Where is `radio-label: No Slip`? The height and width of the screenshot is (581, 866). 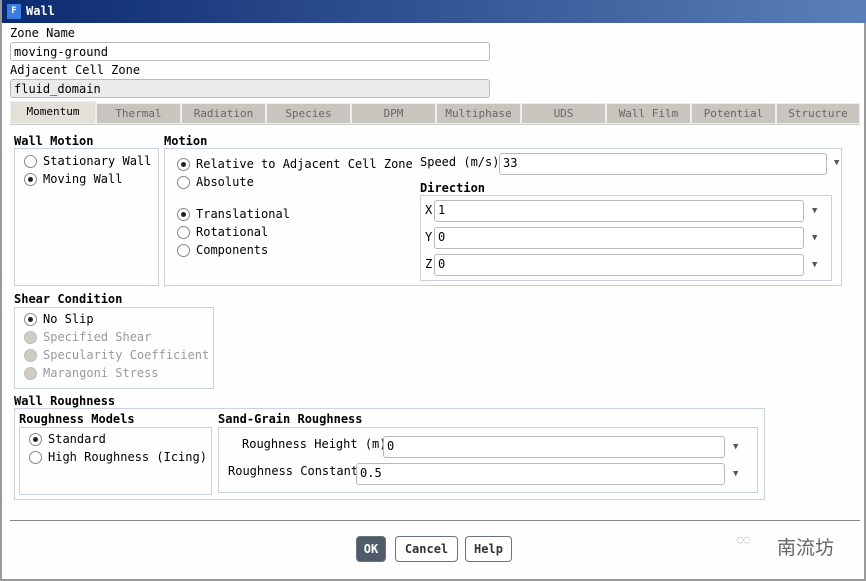
radio-label: No Slip is located at coordinates (68, 319).